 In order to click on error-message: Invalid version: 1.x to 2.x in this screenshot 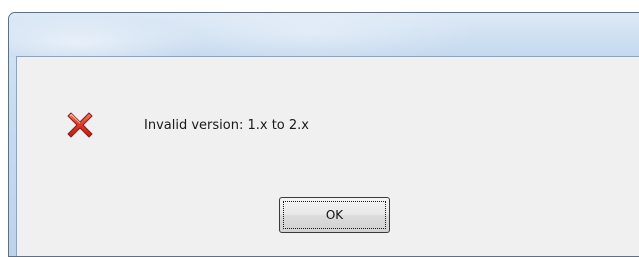, I will do `click(226, 125)`.